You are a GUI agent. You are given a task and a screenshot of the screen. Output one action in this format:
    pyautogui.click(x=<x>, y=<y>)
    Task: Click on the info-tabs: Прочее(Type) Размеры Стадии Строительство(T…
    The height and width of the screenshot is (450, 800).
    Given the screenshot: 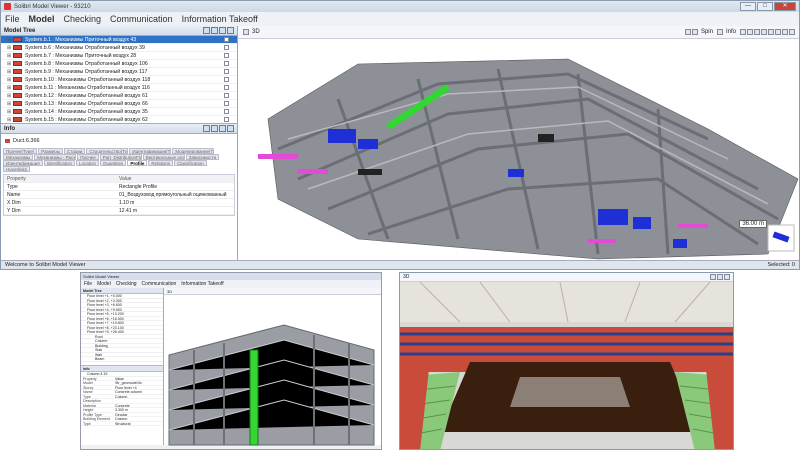 What is the action you would take?
    pyautogui.click(x=119, y=160)
    